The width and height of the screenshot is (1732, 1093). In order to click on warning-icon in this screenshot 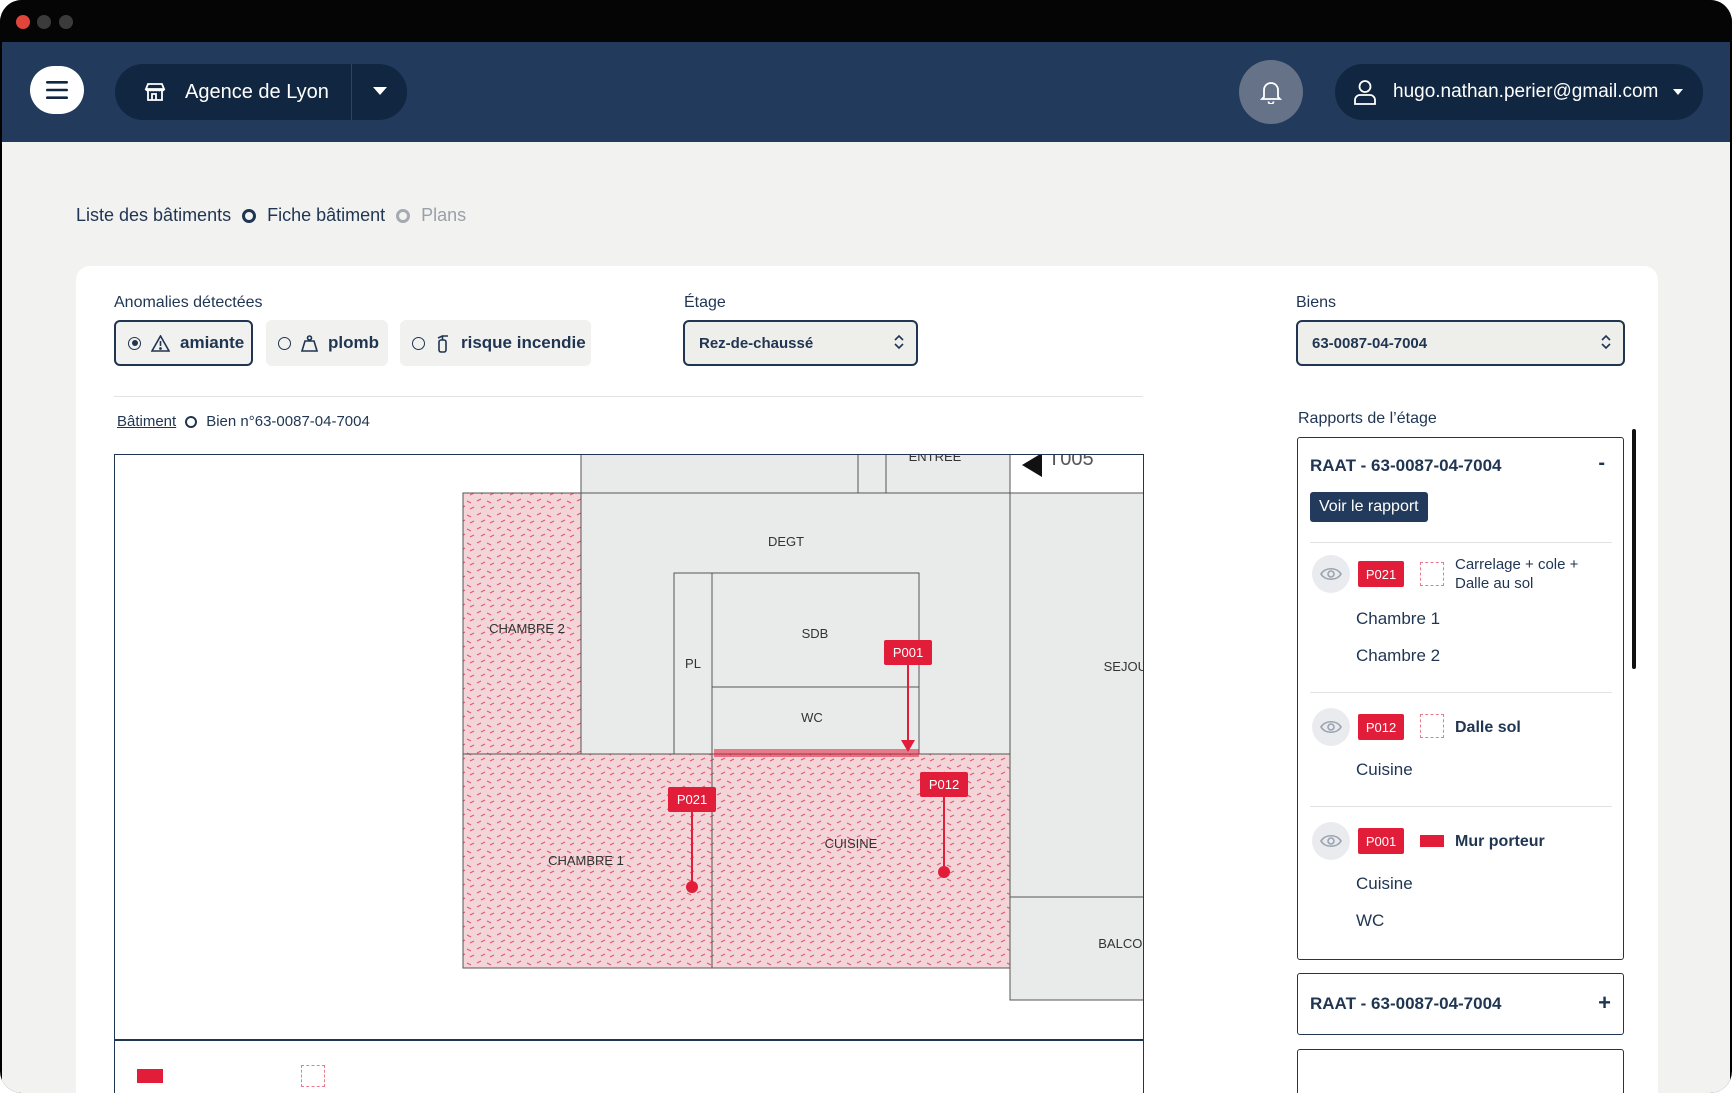, I will do `click(160, 343)`.